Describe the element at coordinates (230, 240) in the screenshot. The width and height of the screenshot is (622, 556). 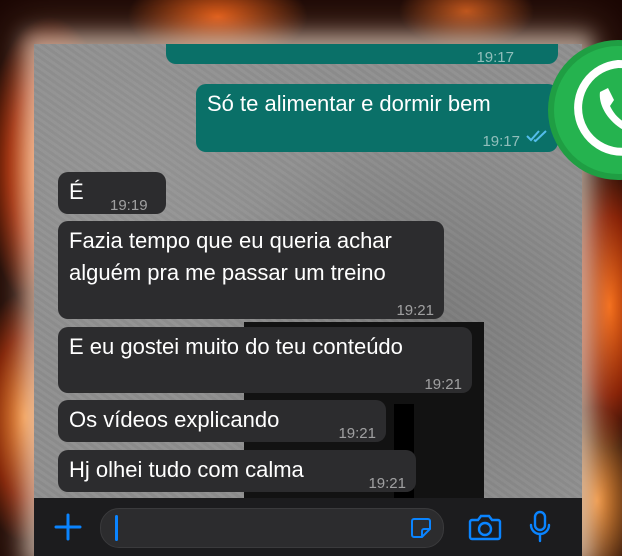
I see `message-text-line: Fazia tempo que eu queria achar` at that location.